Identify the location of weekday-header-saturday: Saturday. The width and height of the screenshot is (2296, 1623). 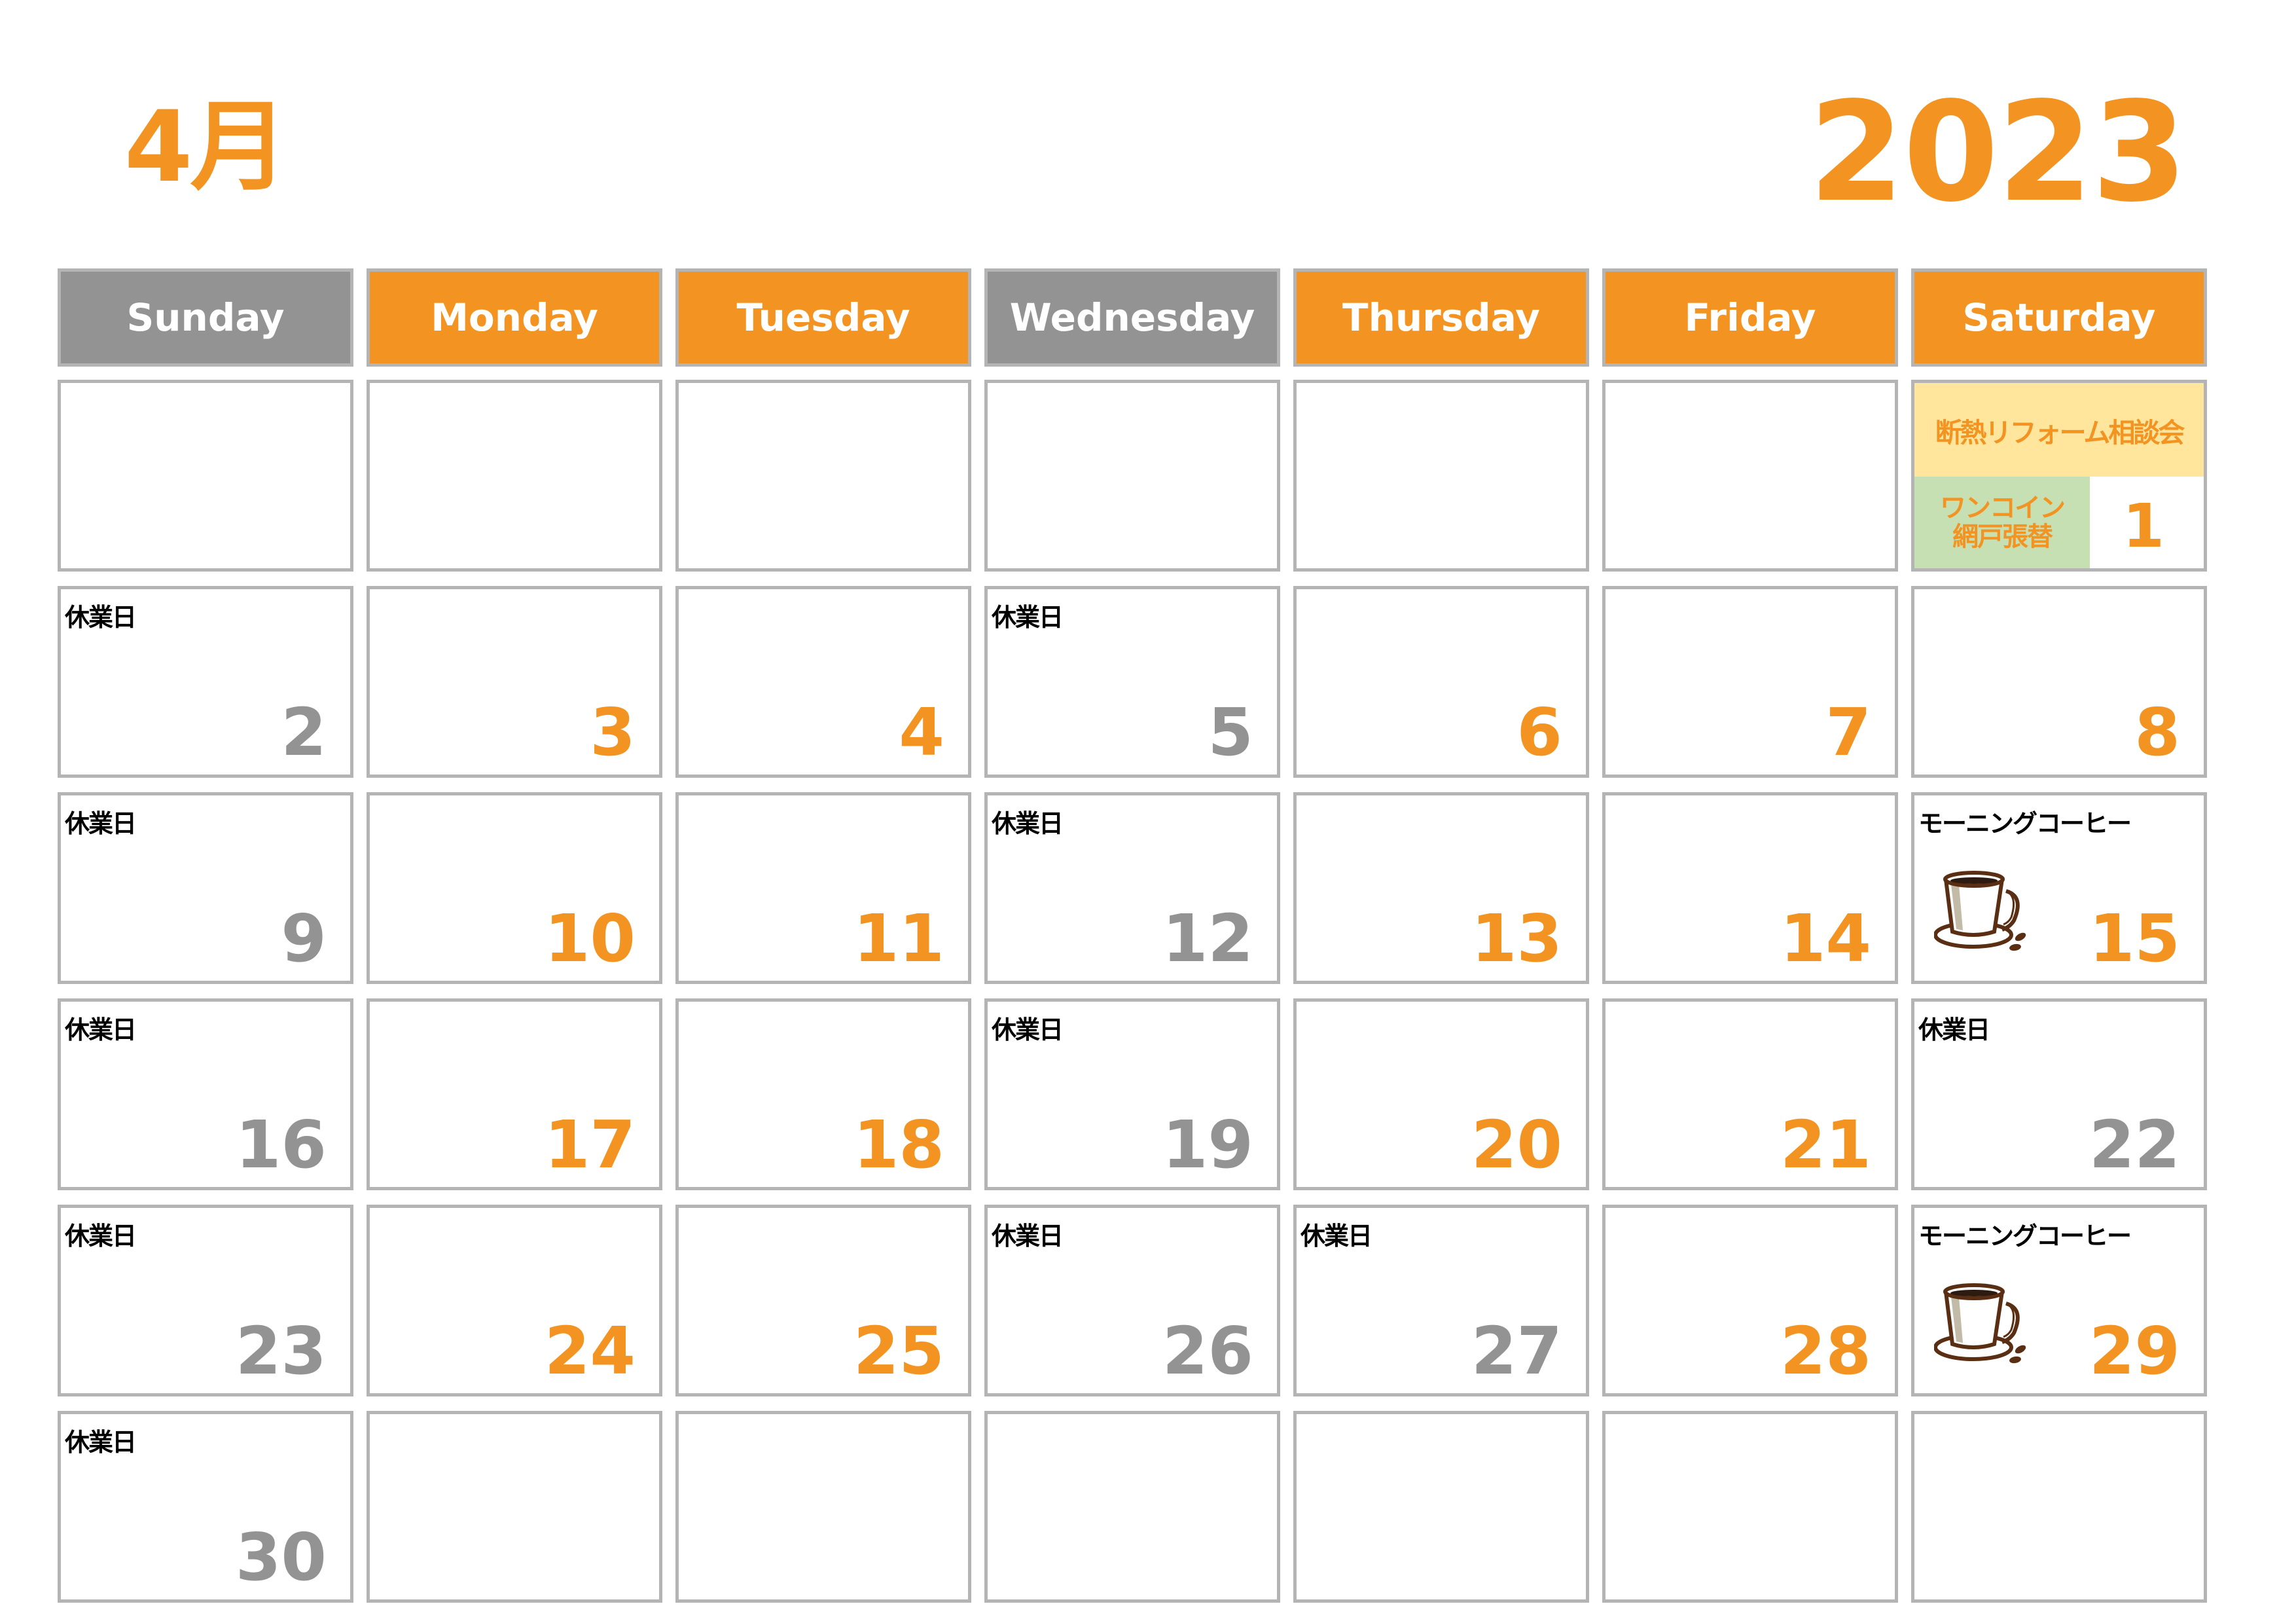
(2059, 317).